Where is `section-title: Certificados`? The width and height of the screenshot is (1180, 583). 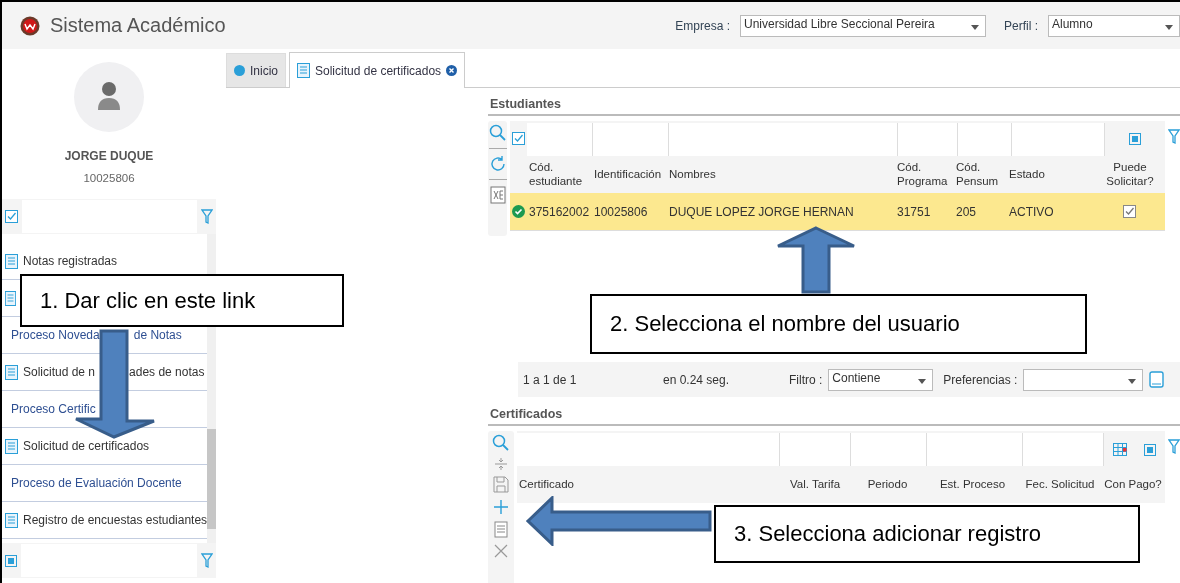 section-title: Certificados is located at coordinates (834, 411).